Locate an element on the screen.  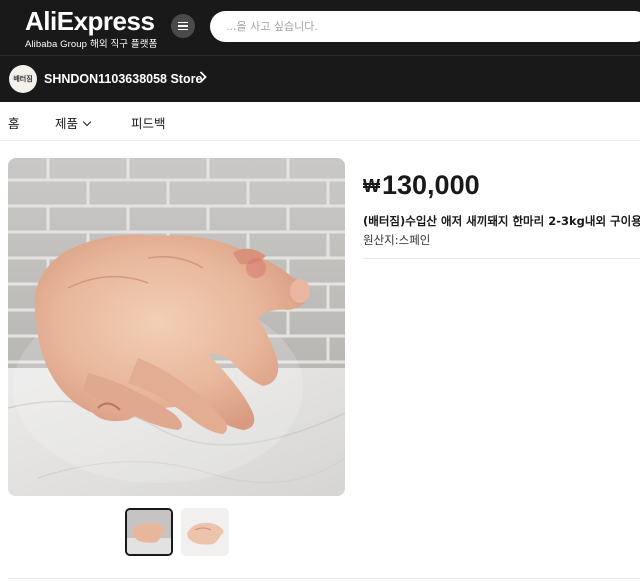
store-nav: 홈 제품 피드백 is located at coordinates (320, 121).